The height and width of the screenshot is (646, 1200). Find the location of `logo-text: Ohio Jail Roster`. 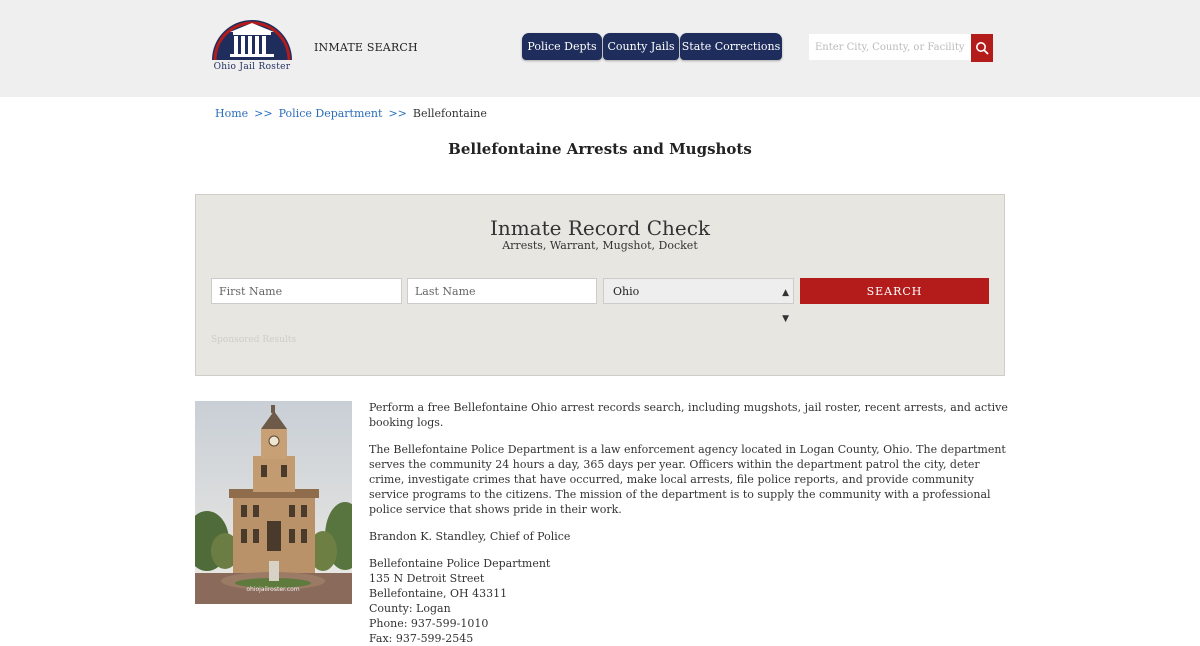

logo-text: Ohio Jail Roster is located at coordinates (252, 67).